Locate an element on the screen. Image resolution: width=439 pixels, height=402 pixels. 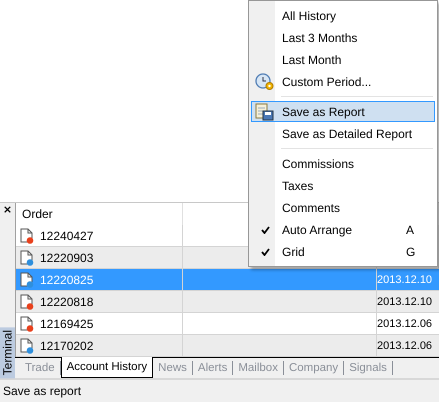
order-cell: 12220903 is located at coordinates (99, 258).